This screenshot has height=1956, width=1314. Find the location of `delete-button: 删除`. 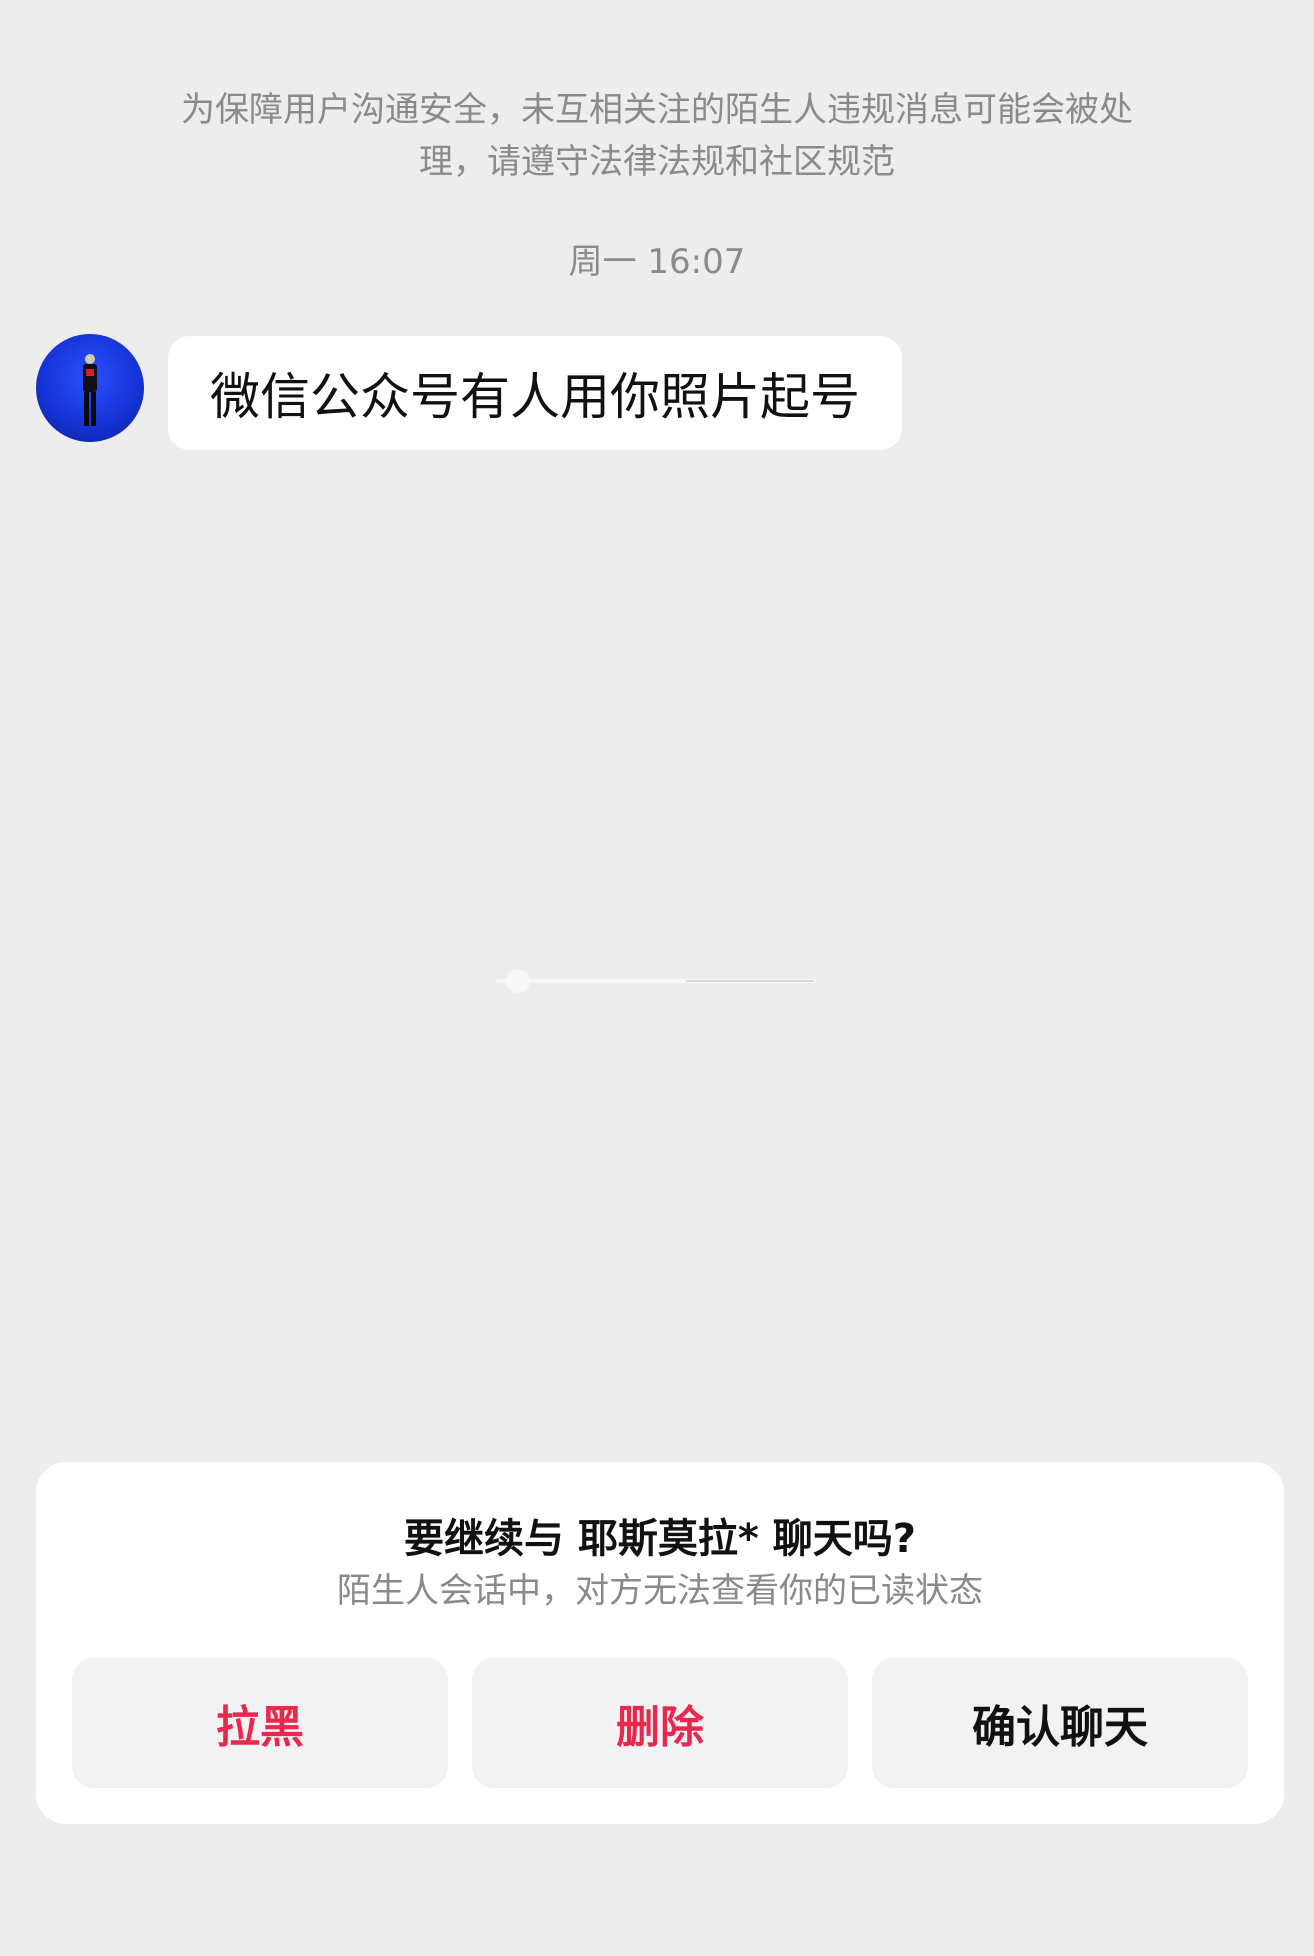

delete-button: 删除 is located at coordinates (660, 1723).